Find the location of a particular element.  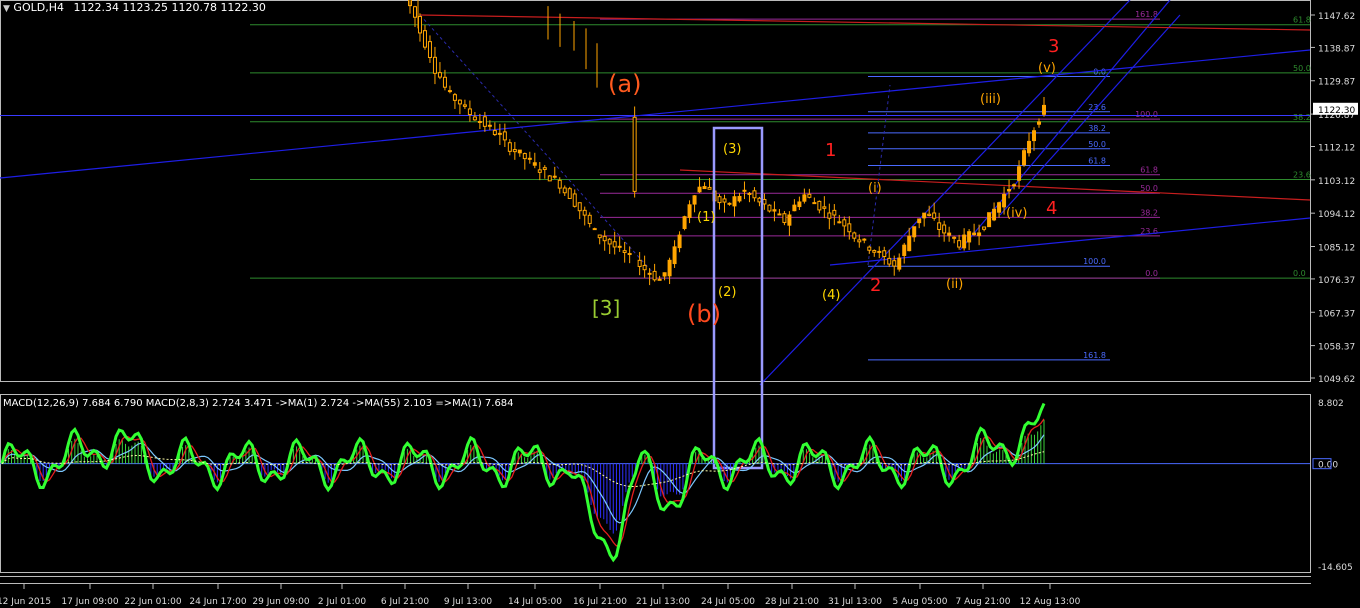

fib-label-blue: 61.8 is located at coordinates (1097, 160).